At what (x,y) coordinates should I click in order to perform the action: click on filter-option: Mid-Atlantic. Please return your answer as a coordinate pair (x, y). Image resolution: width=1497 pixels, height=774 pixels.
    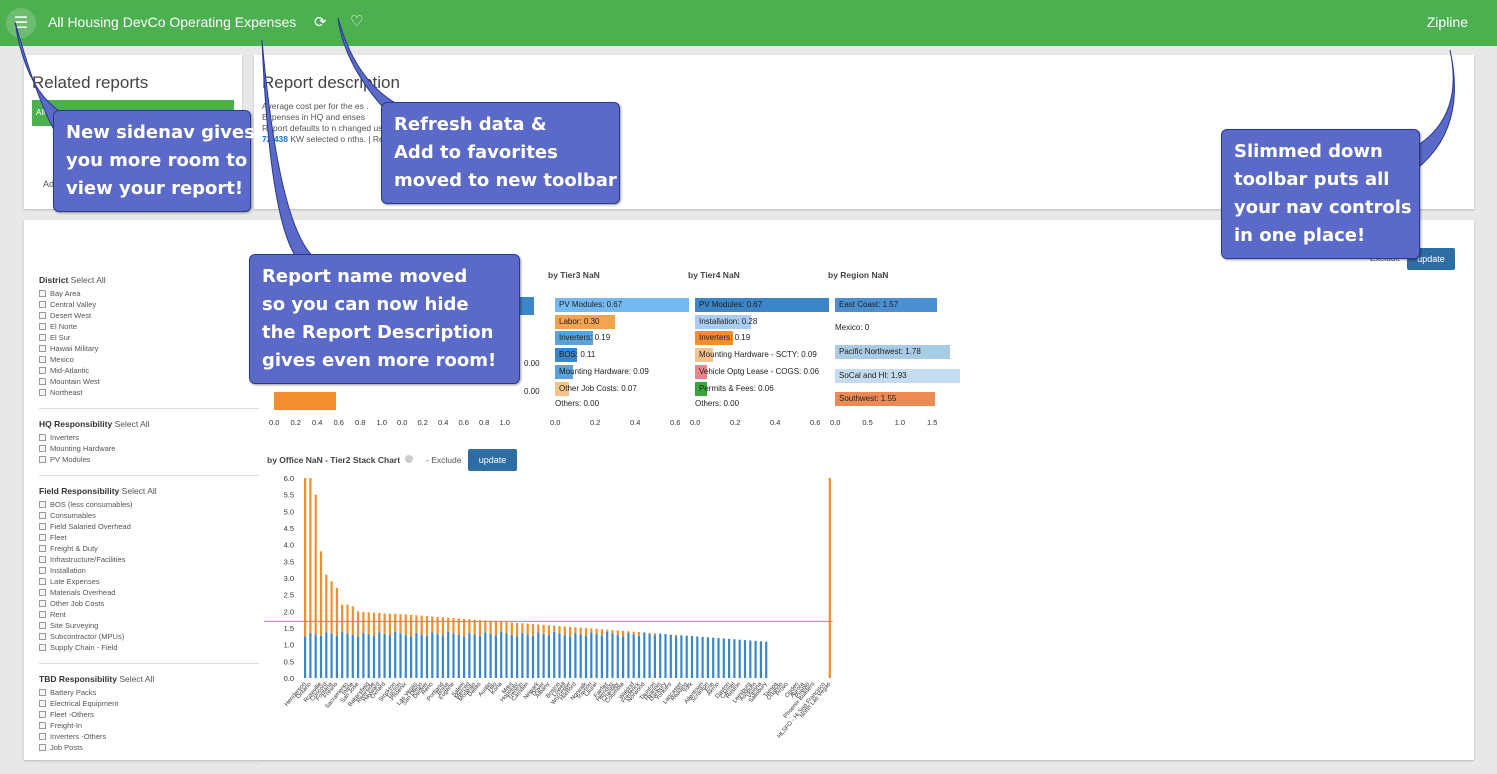
    Looking at the image, I should click on (149, 370).